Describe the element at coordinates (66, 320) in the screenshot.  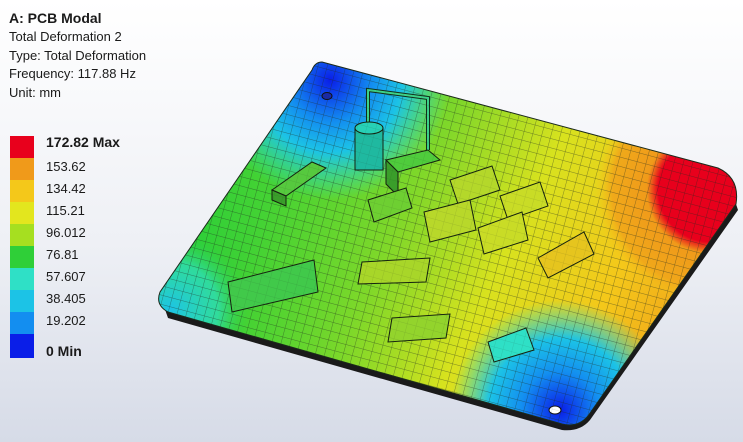
I see `legend-label: 19.202` at that location.